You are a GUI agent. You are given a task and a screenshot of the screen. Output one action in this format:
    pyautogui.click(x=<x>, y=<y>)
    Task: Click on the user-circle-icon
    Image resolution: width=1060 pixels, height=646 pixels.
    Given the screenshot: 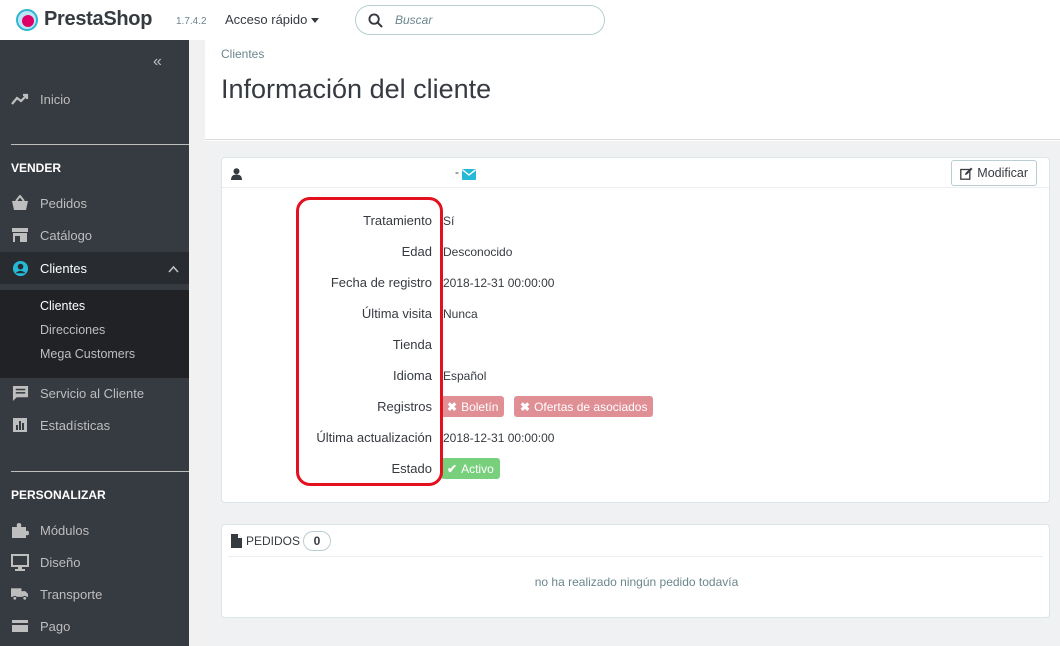 What is the action you would take?
    pyautogui.click(x=20, y=268)
    